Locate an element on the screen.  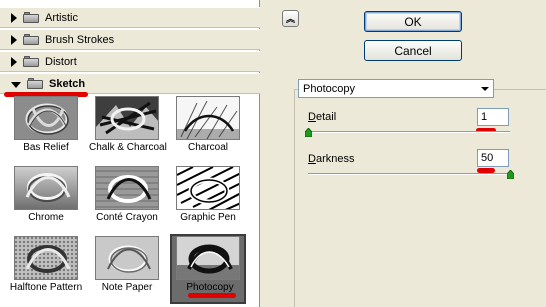
darkness-label: Darkness is located at coordinates (331, 159).